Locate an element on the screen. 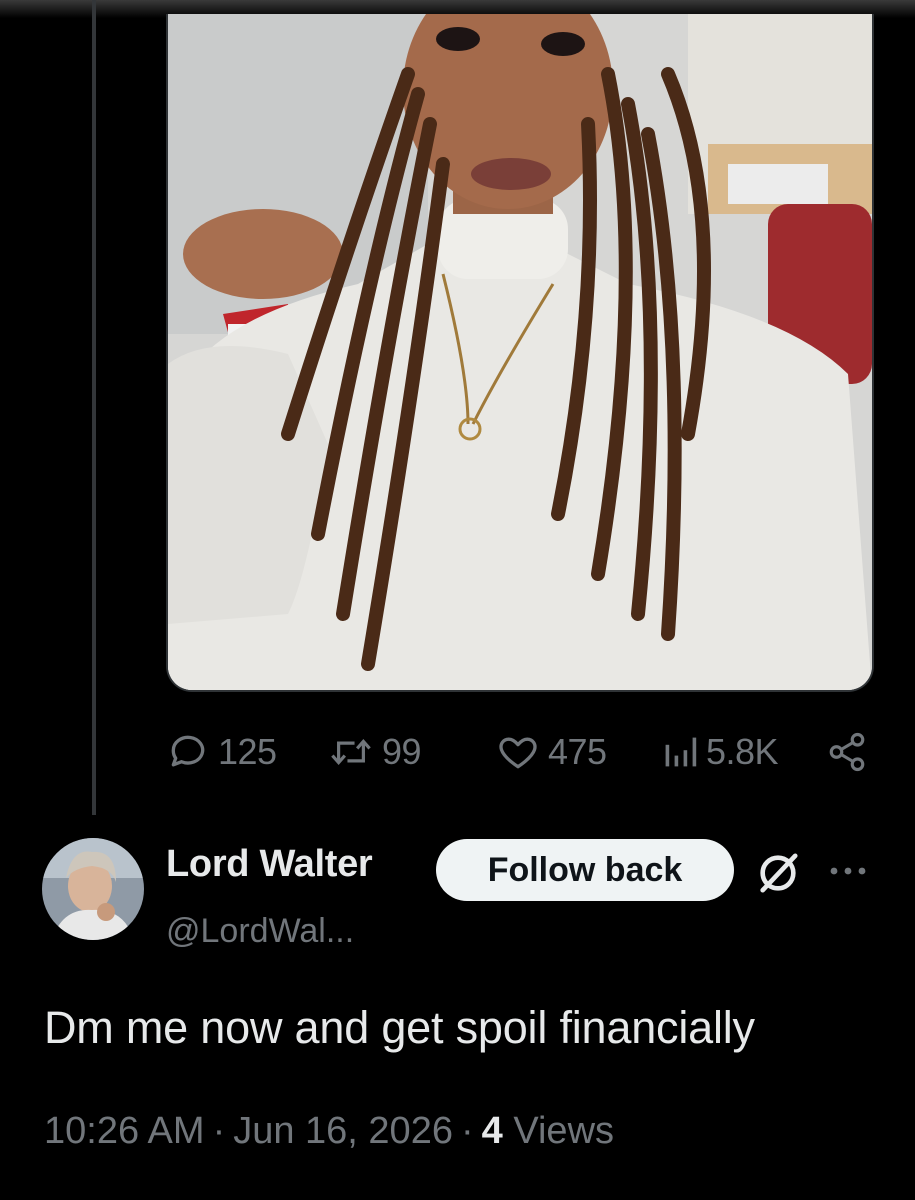 This screenshot has width=915, height=1200. share-icon is located at coordinates (847, 752).